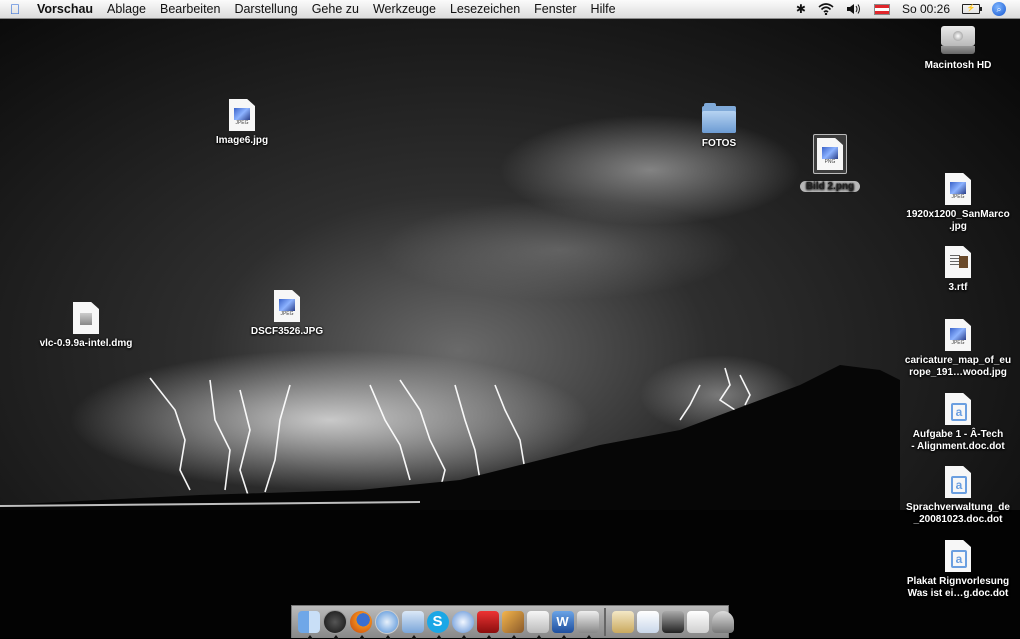 The height and width of the screenshot is (639, 1020). I want to click on icon-label-line2: - Alignment.doc.dot, so click(958, 446).